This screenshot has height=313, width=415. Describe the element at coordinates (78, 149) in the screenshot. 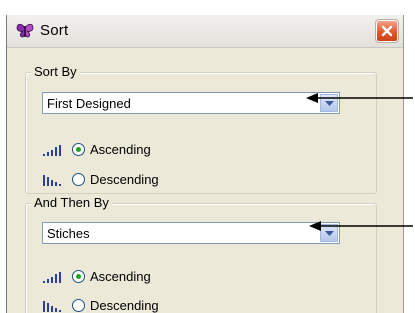

I see `sort-by-ascending-radio` at that location.